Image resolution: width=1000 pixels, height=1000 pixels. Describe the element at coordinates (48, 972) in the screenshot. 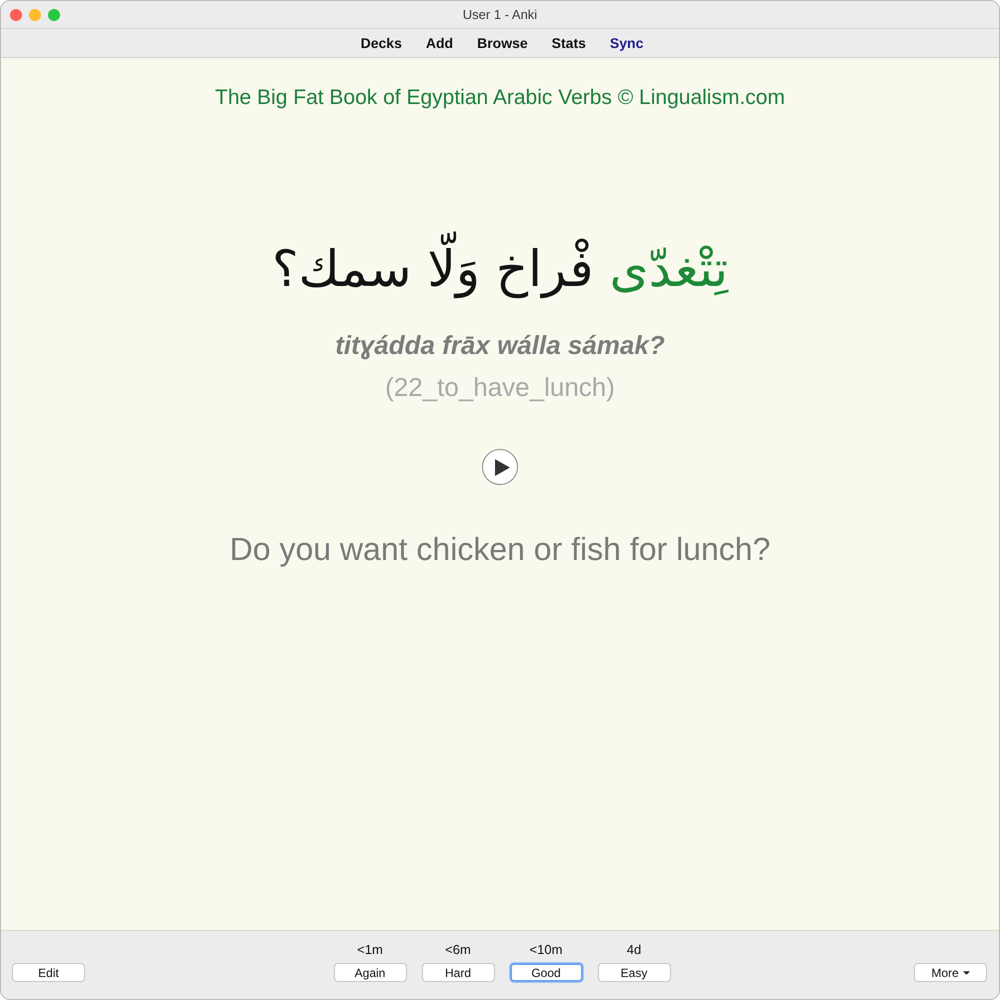

I see `edit-button: Edit` at that location.